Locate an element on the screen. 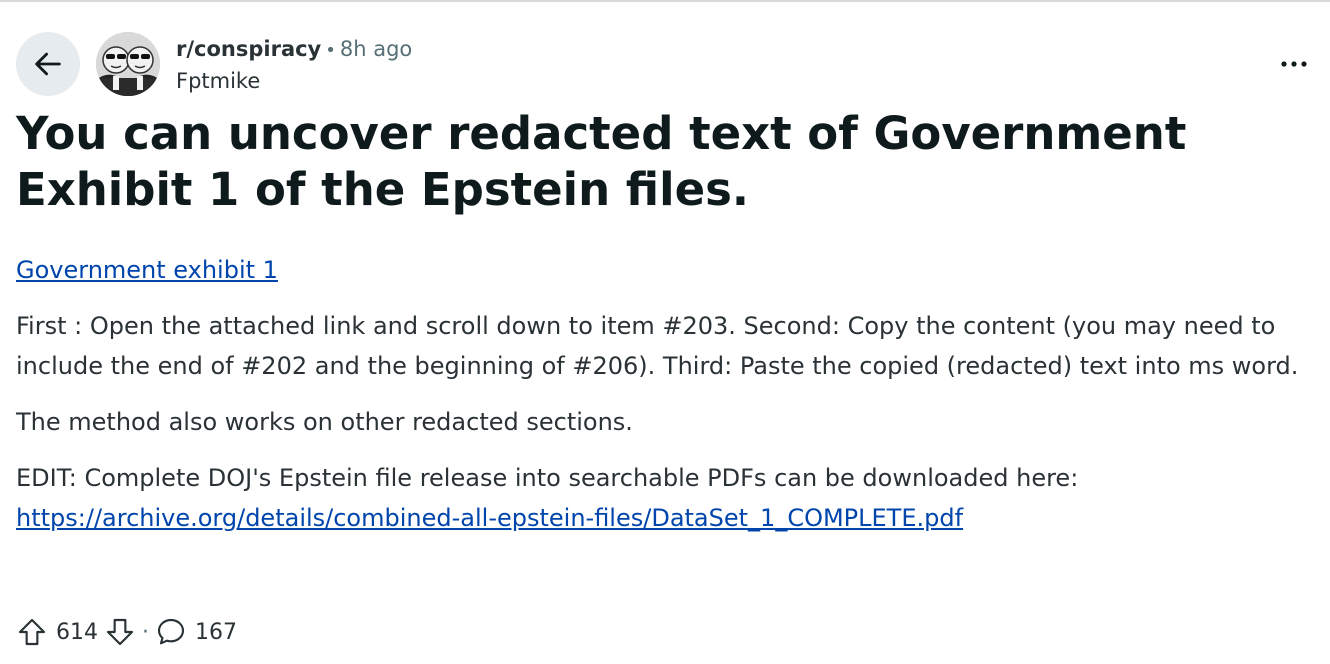 The width and height of the screenshot is (1330, 664). upvote-arrow-icon is located at coordinates (32, 632).